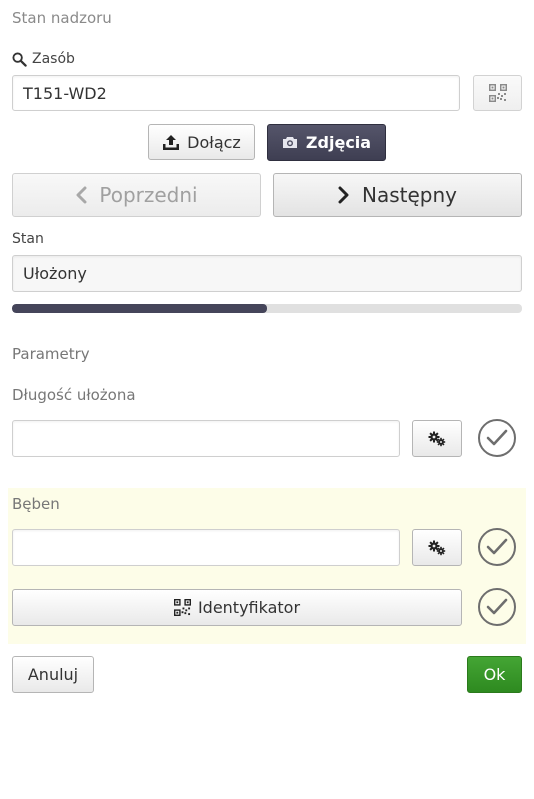  I want to click on length-input, so click(206, 438).